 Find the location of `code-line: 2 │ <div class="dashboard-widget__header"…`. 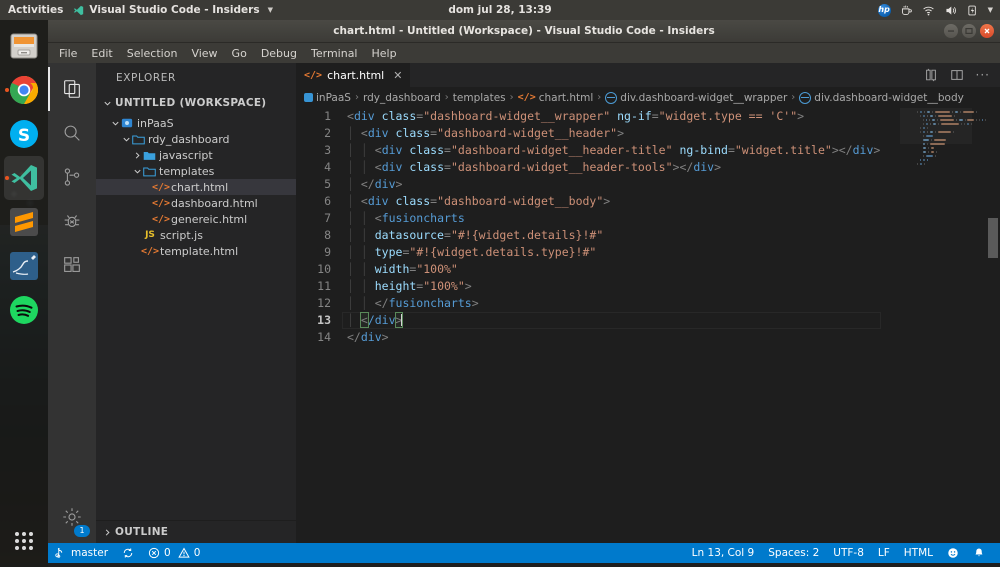

code-line: 2 │ <div class="dashboard-widget__header"… is located at coordinates (588, 133).